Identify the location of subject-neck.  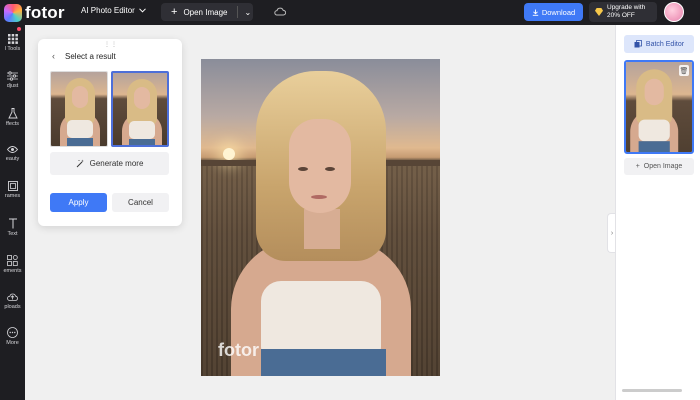
(322, 229).